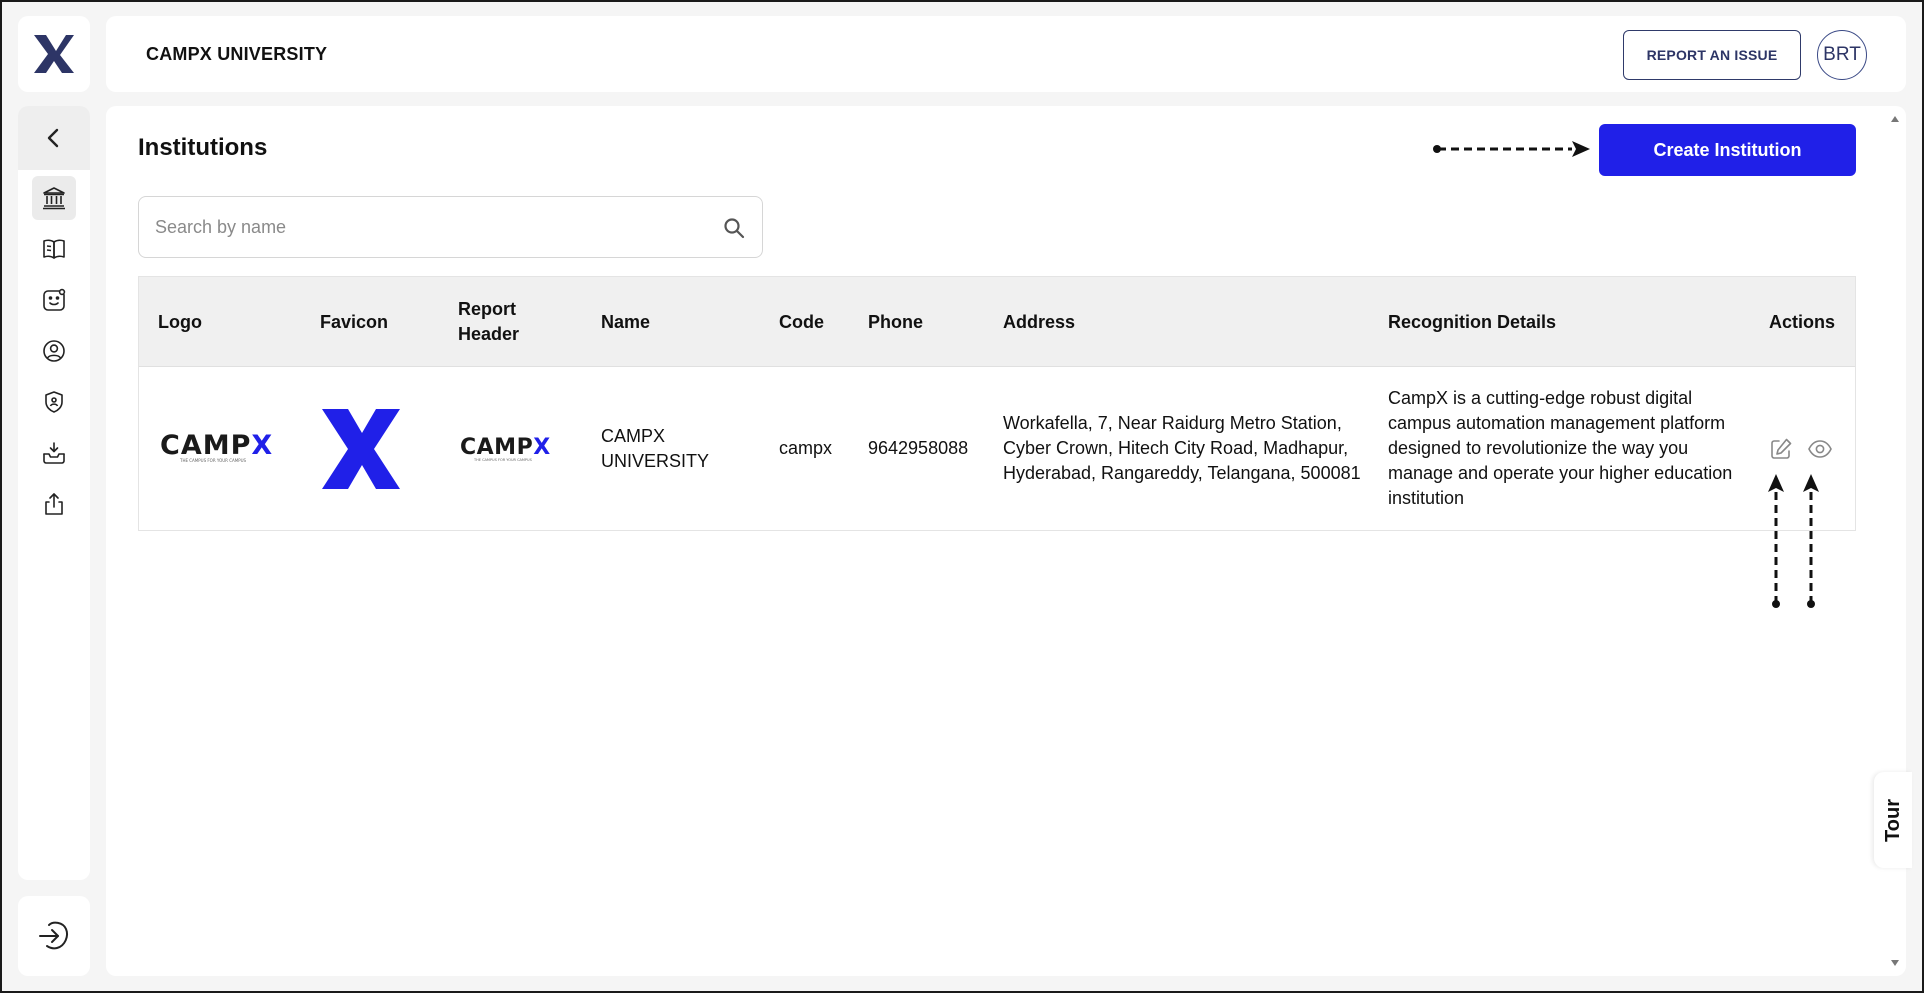  I want to click on tour-label: Tour, so click(1892, 820).